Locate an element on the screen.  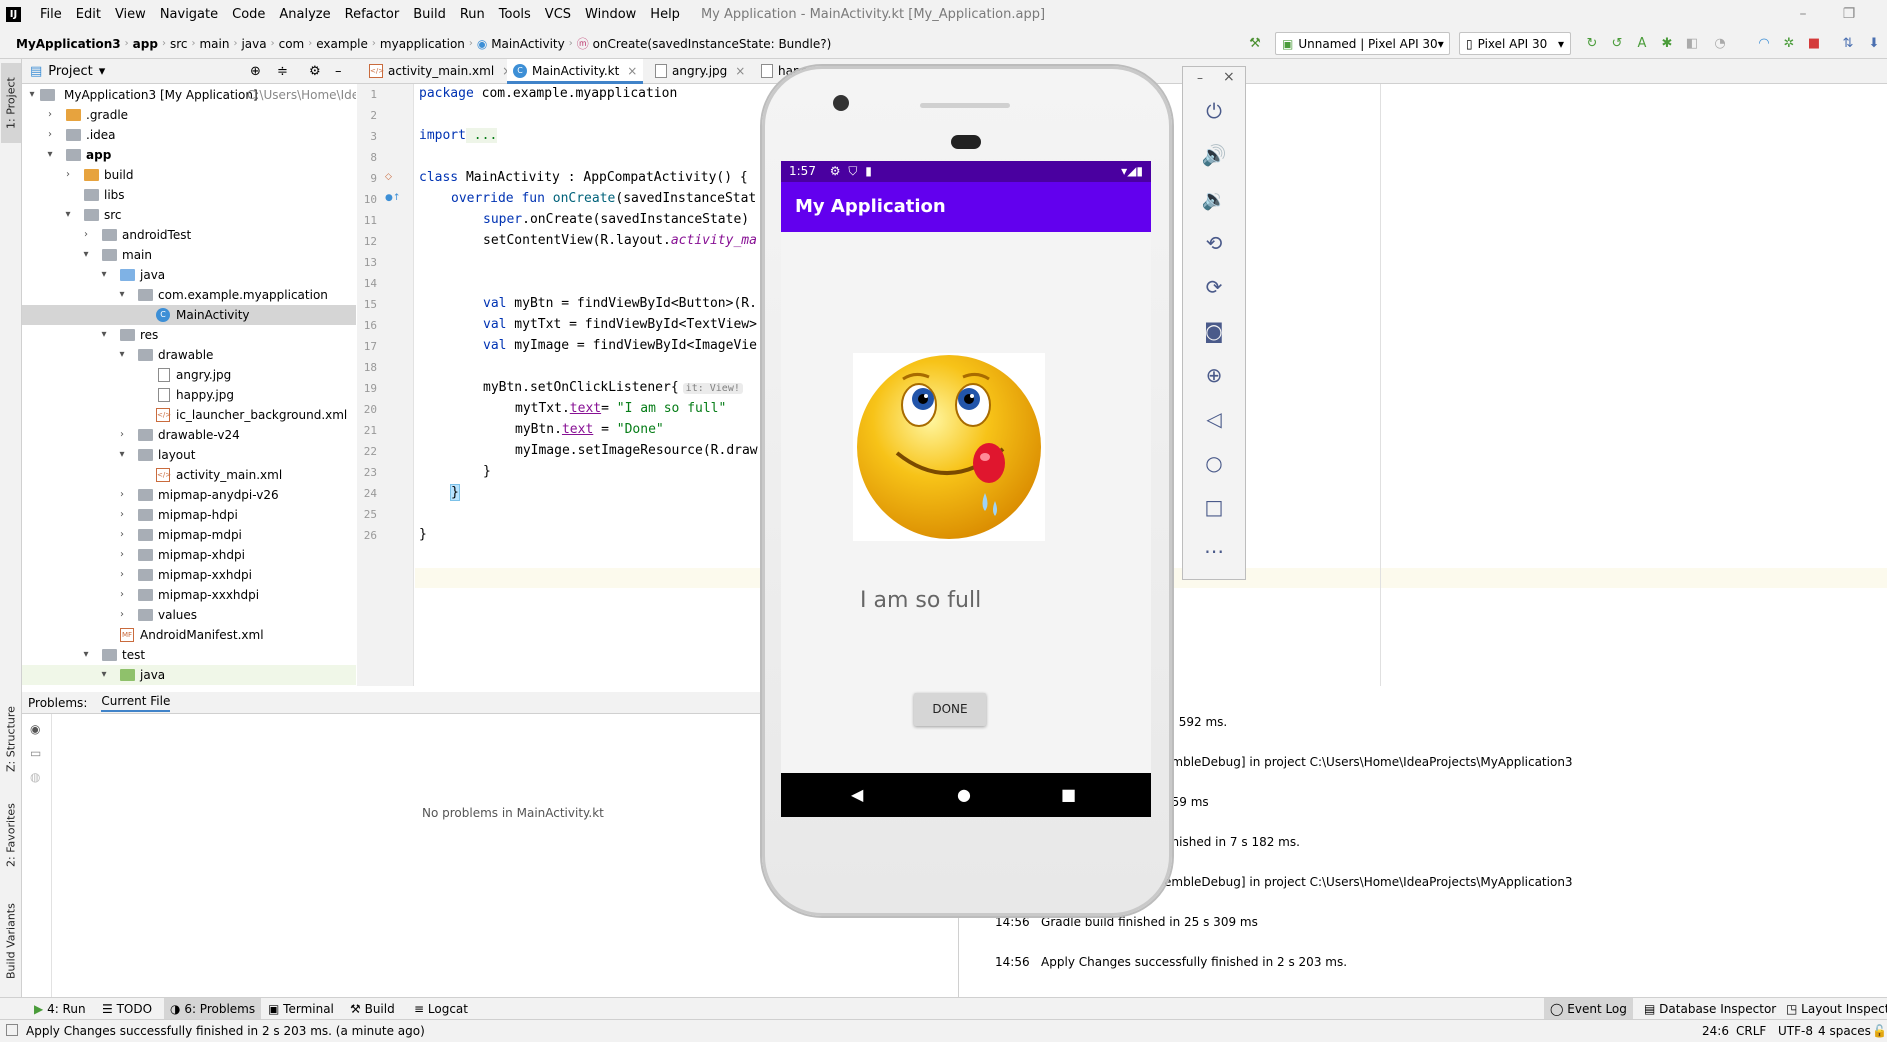
tree-item-mainactivity: C MainActivity is located at coordinates (189, 315).